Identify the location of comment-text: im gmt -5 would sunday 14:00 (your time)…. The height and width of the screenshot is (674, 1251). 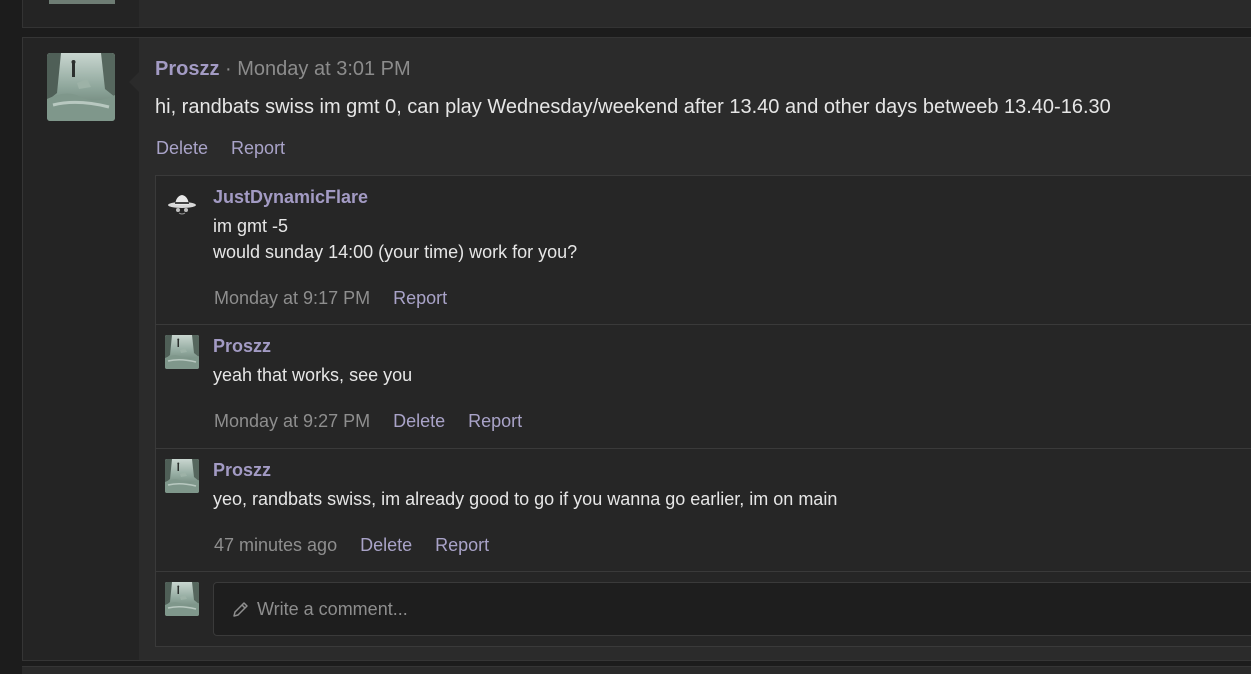
(395, 239).